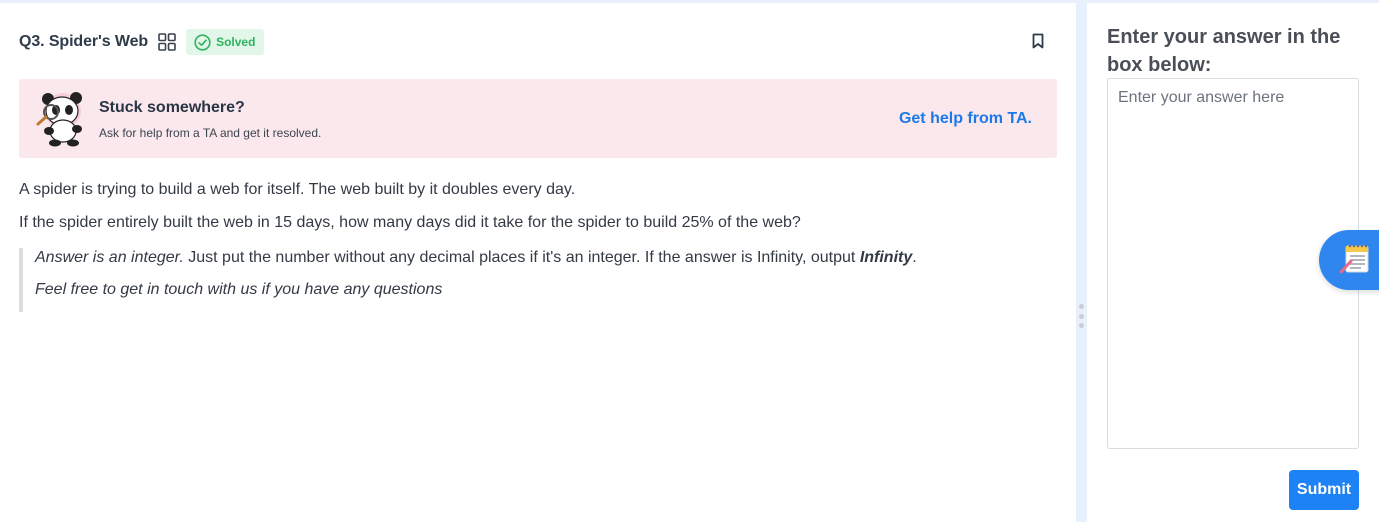 This screenshot has height=522, width=1379. I want to click on answer-prompt: Enter your answer in the box below:, so click(1224, 51).